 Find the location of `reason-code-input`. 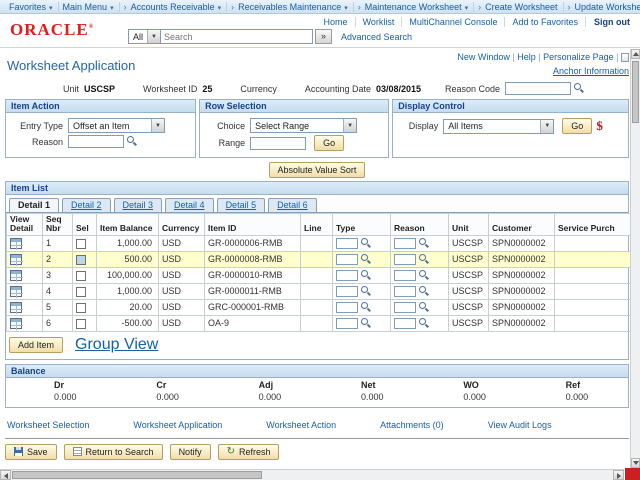

reason-code-input is located at coordinates (538, 89).